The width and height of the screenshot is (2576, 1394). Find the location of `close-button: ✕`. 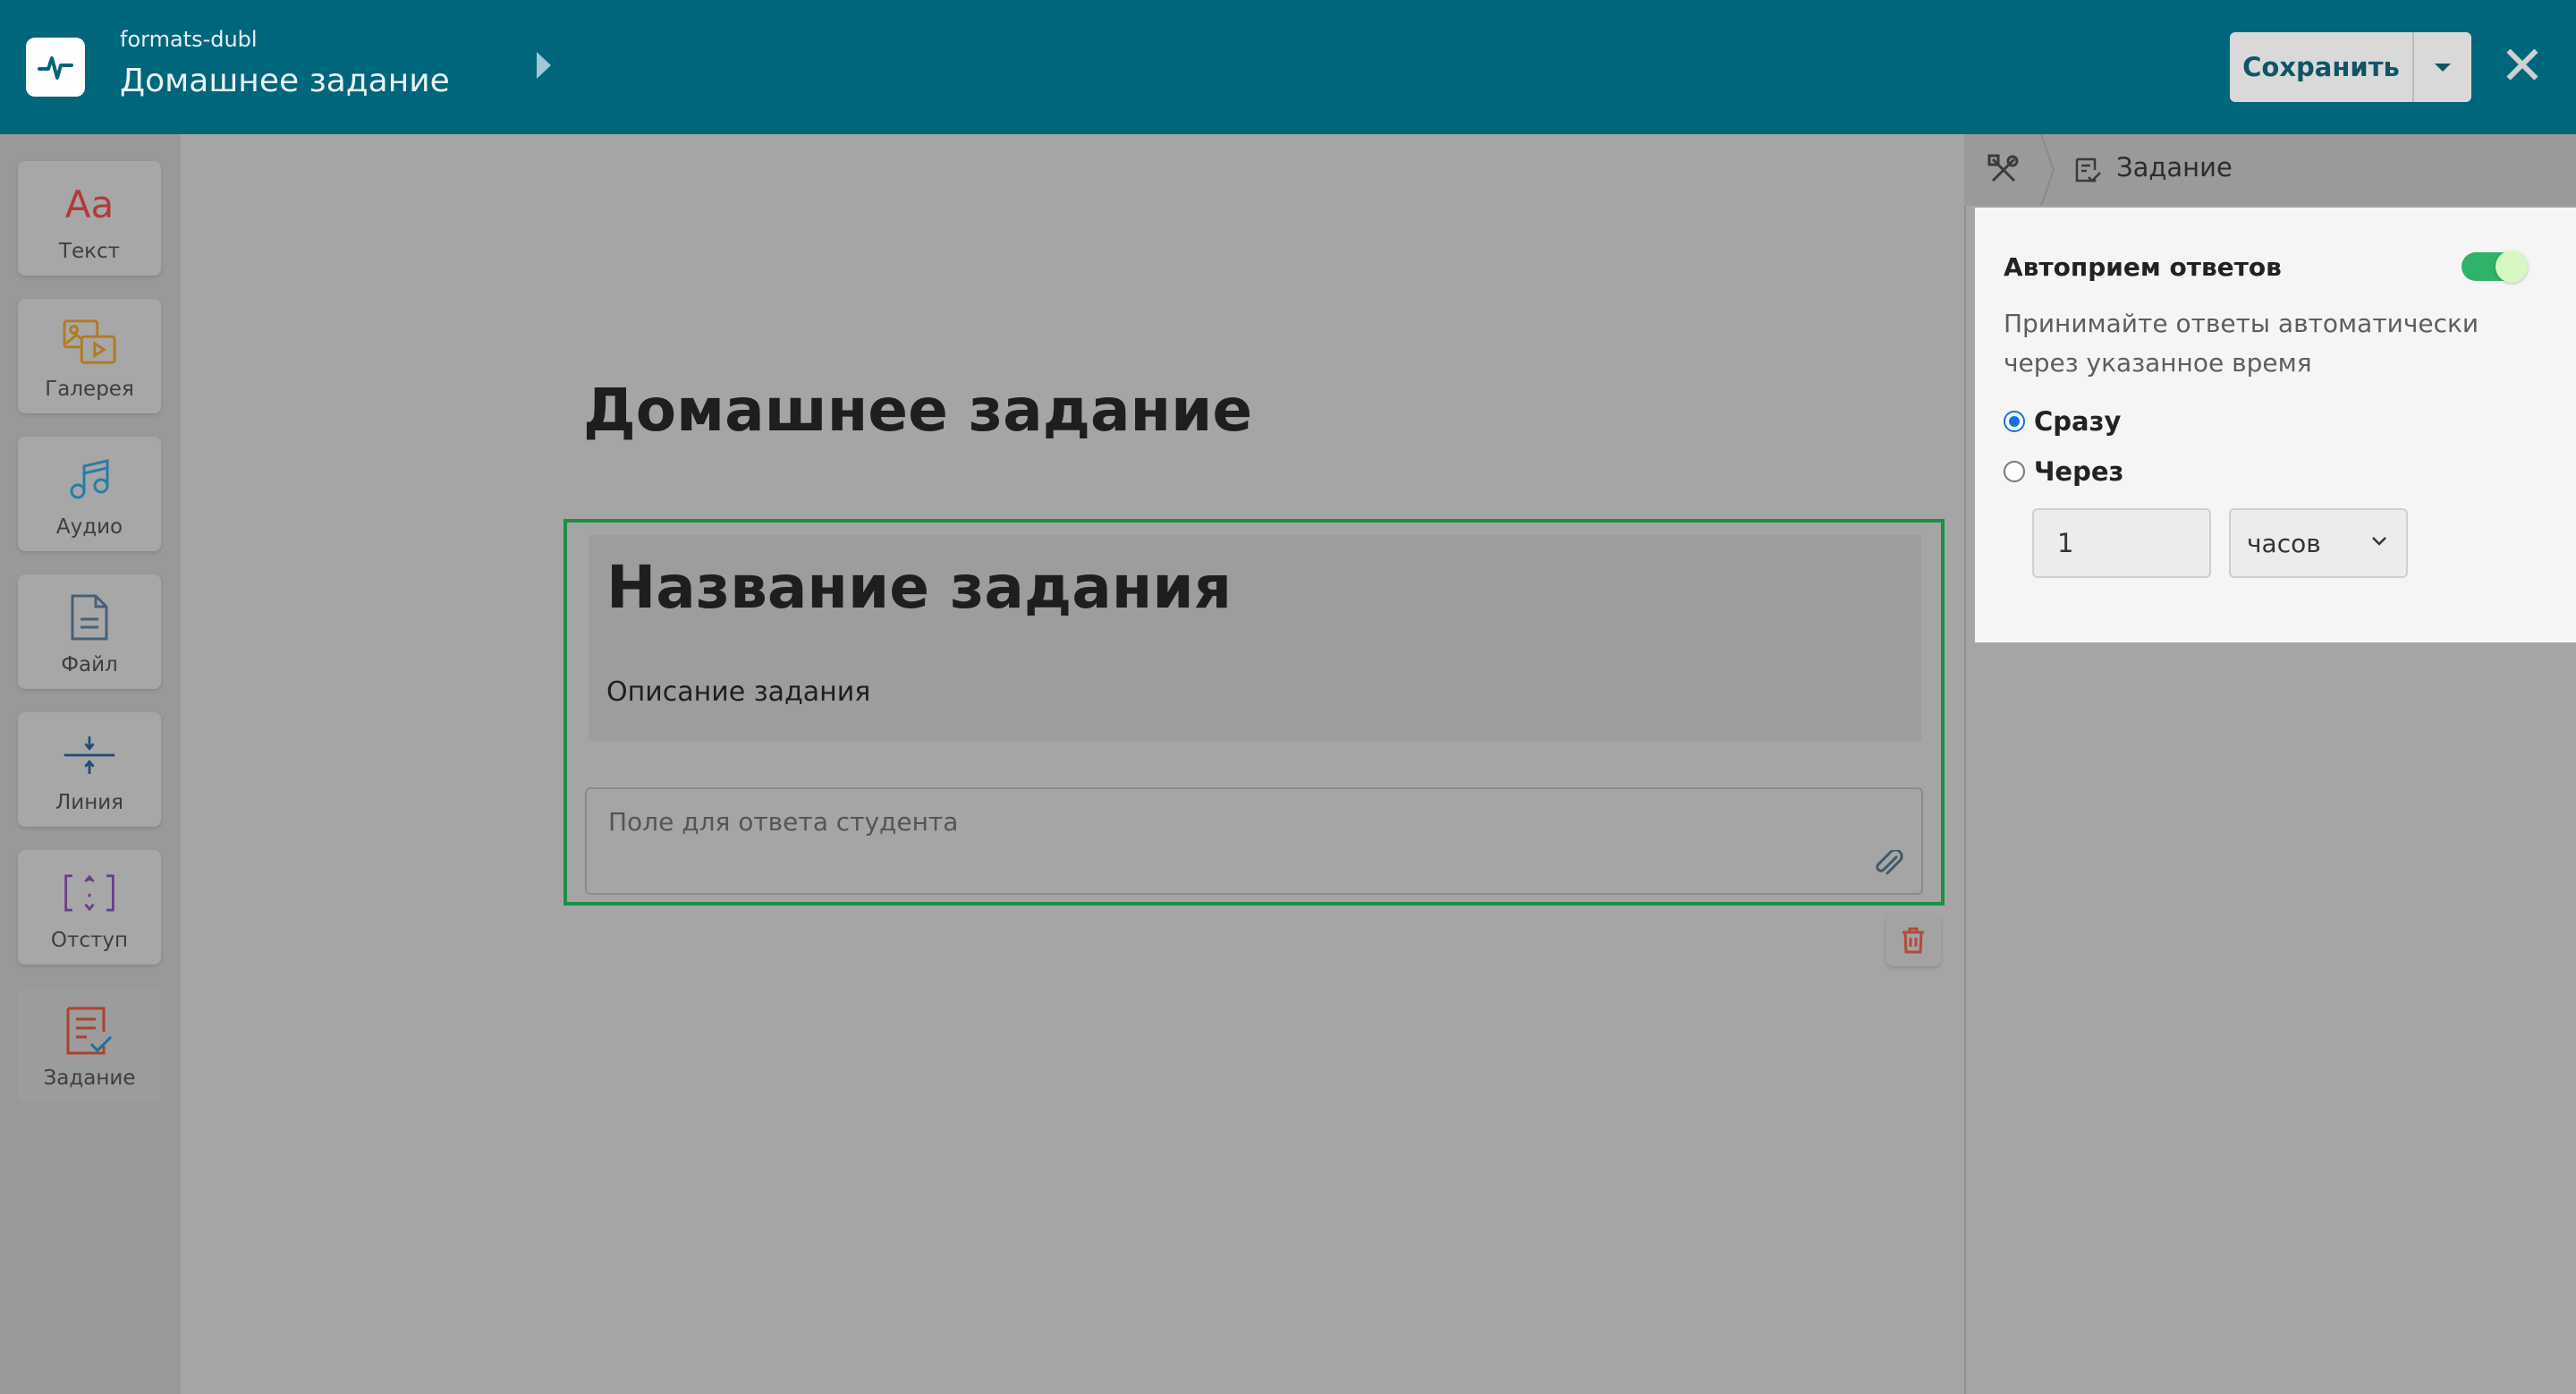

close-button: ✕ is located at coordinates (2522, 66).